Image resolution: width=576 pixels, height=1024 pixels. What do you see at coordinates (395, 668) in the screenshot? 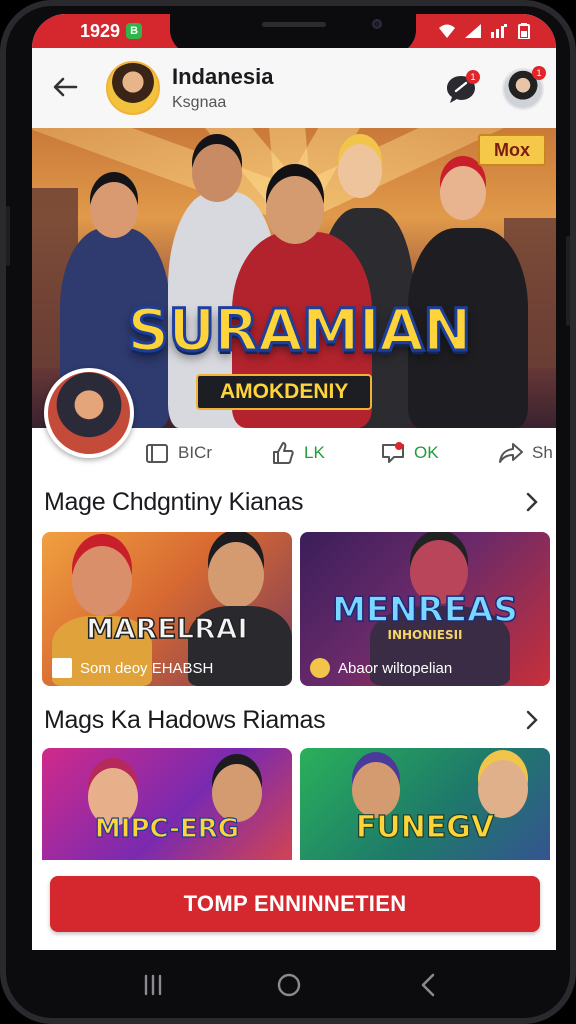
I see `card-caption-text: Abaor wiltopelian` at bounding box center [395, 668].